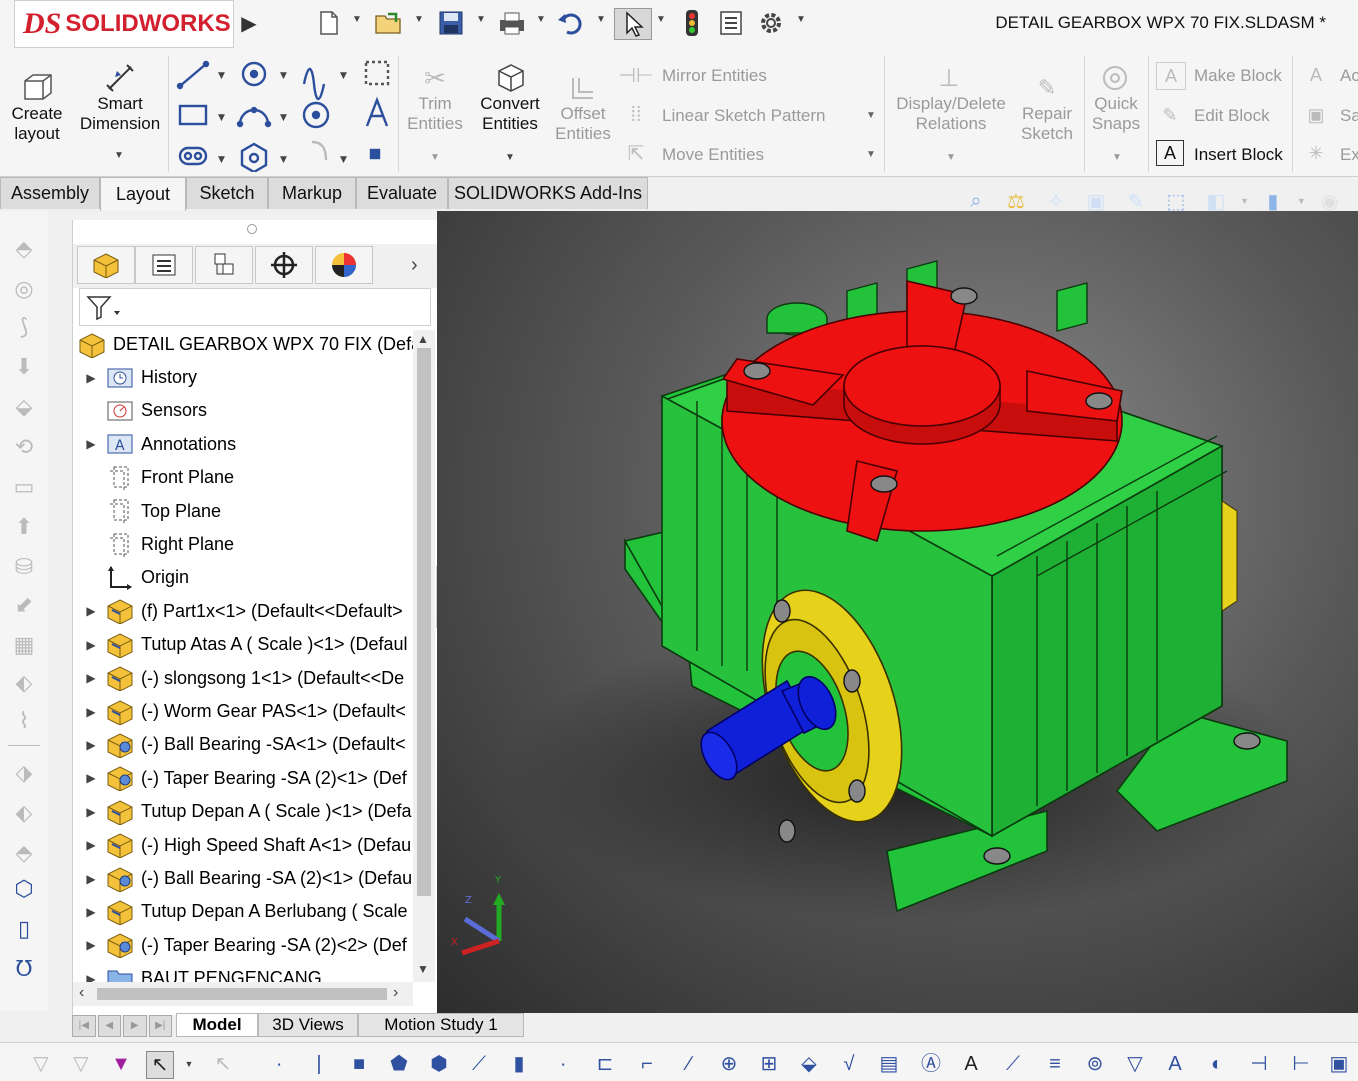 The height and width of the screenshot is (1081, 1358). Describe the element at coordinates (731, 23) in the screenshot. I see `file-properties-icon` at that location.